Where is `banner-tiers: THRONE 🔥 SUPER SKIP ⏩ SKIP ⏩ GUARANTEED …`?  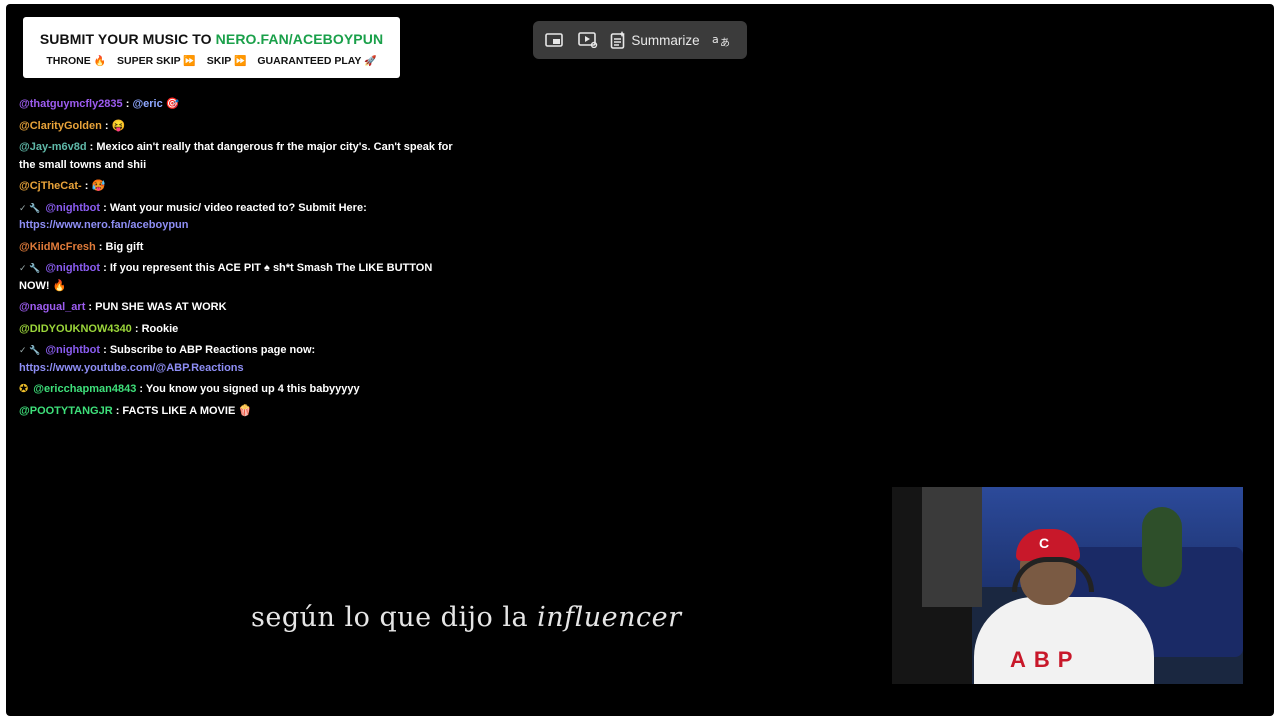 banner-tiers: THRONE 🔥 SUPER SKIP ⏩ SKIP ⏩ GUARANTEED … is located at coordinates (211, 61).